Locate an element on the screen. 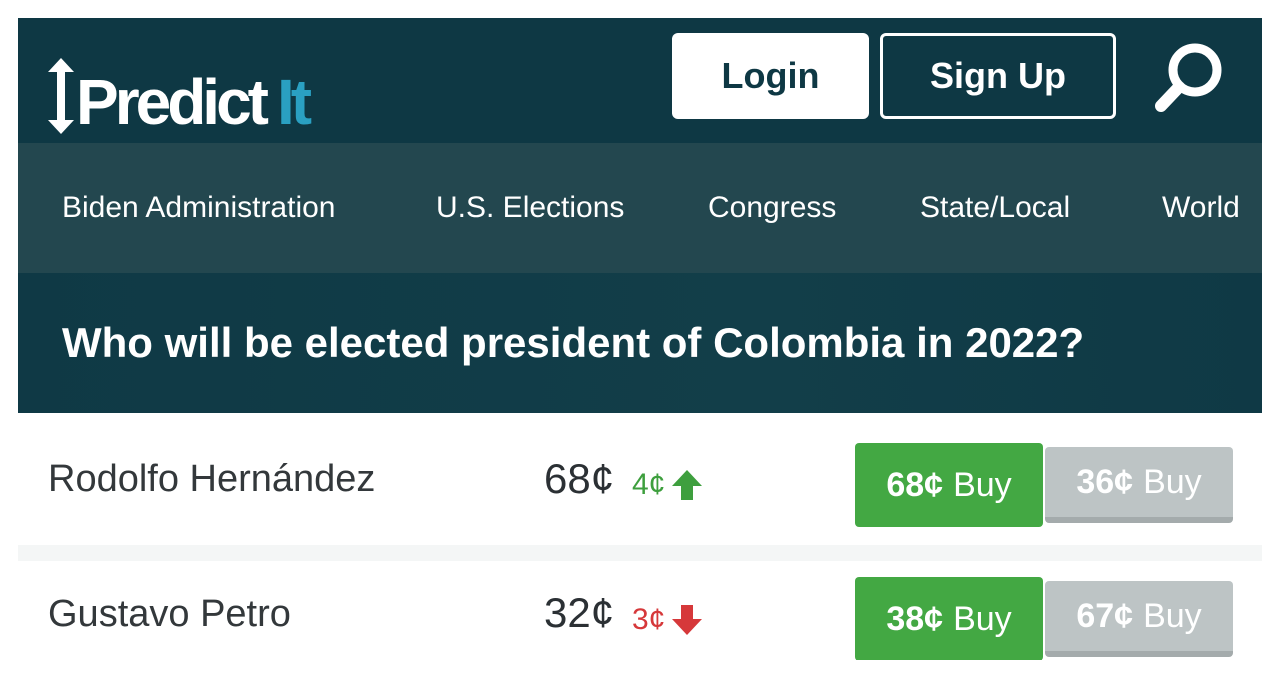 This screenshot has height=678, width=1280. buy-yes-button: 38¢ Buy is located at coordinates (949, 618).